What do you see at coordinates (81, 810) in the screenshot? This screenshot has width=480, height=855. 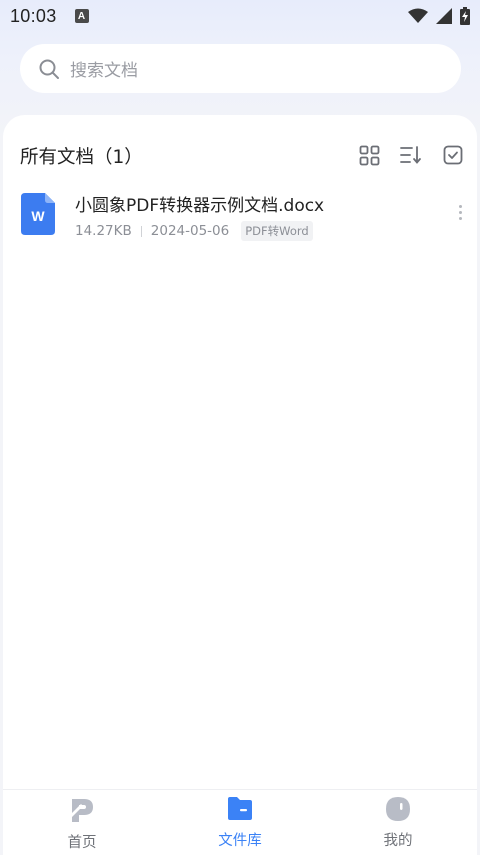 I see `home-logo-icon` at bounding box center [81, 810].